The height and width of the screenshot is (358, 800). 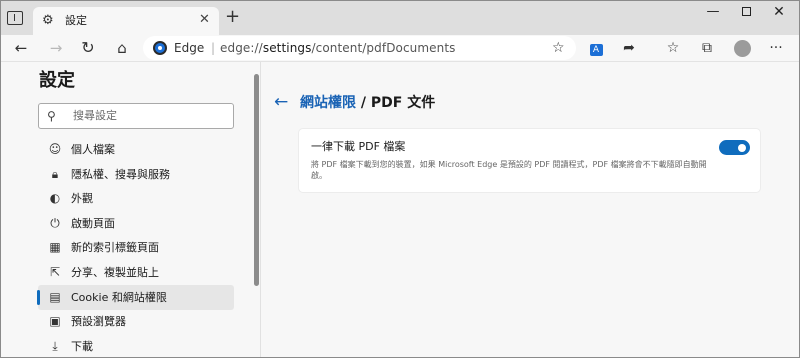 What do you see at coordinates (76, 20) in the screenshot?
I see `tab-title: 設定` at bounding box center [76, 20].